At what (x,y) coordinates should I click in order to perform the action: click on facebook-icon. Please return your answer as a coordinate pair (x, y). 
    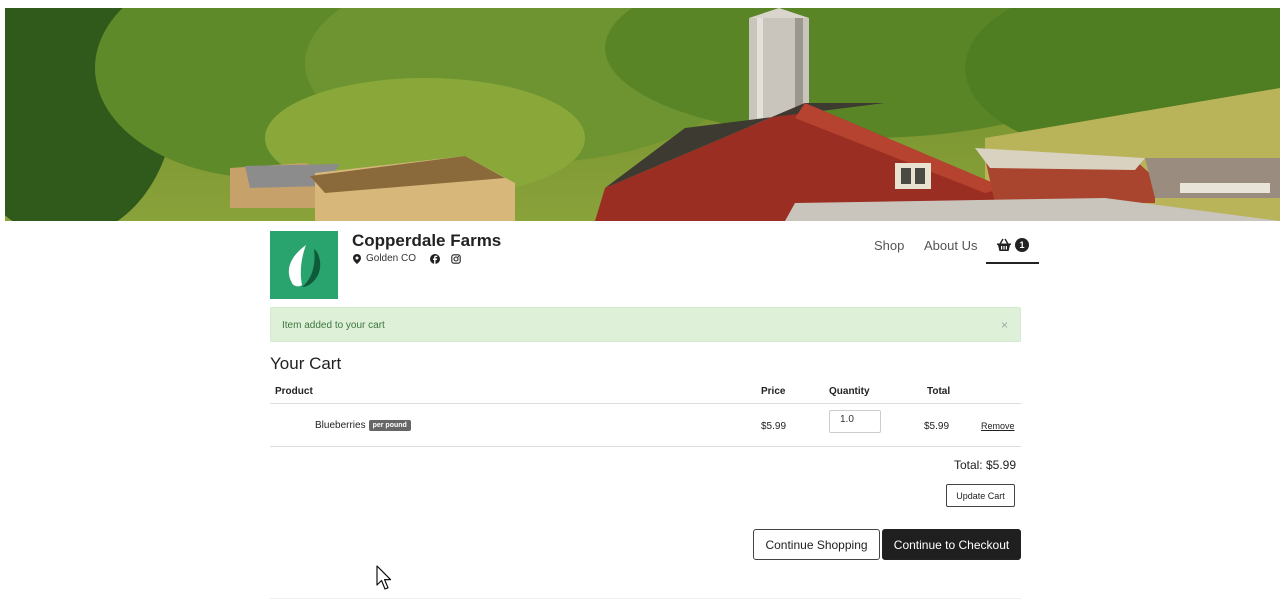
    Looking at the image, I should click on (435, 258).